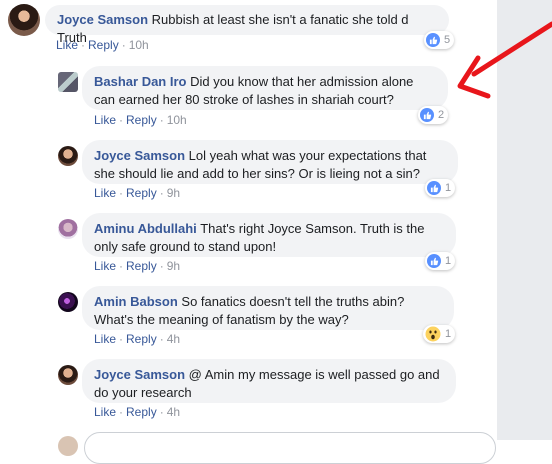 This screenshot has width=552, height=464. What do you see at coordinates (290, 448) in the screenshot?
I see `reply-input` at bounding box center [290, 448].